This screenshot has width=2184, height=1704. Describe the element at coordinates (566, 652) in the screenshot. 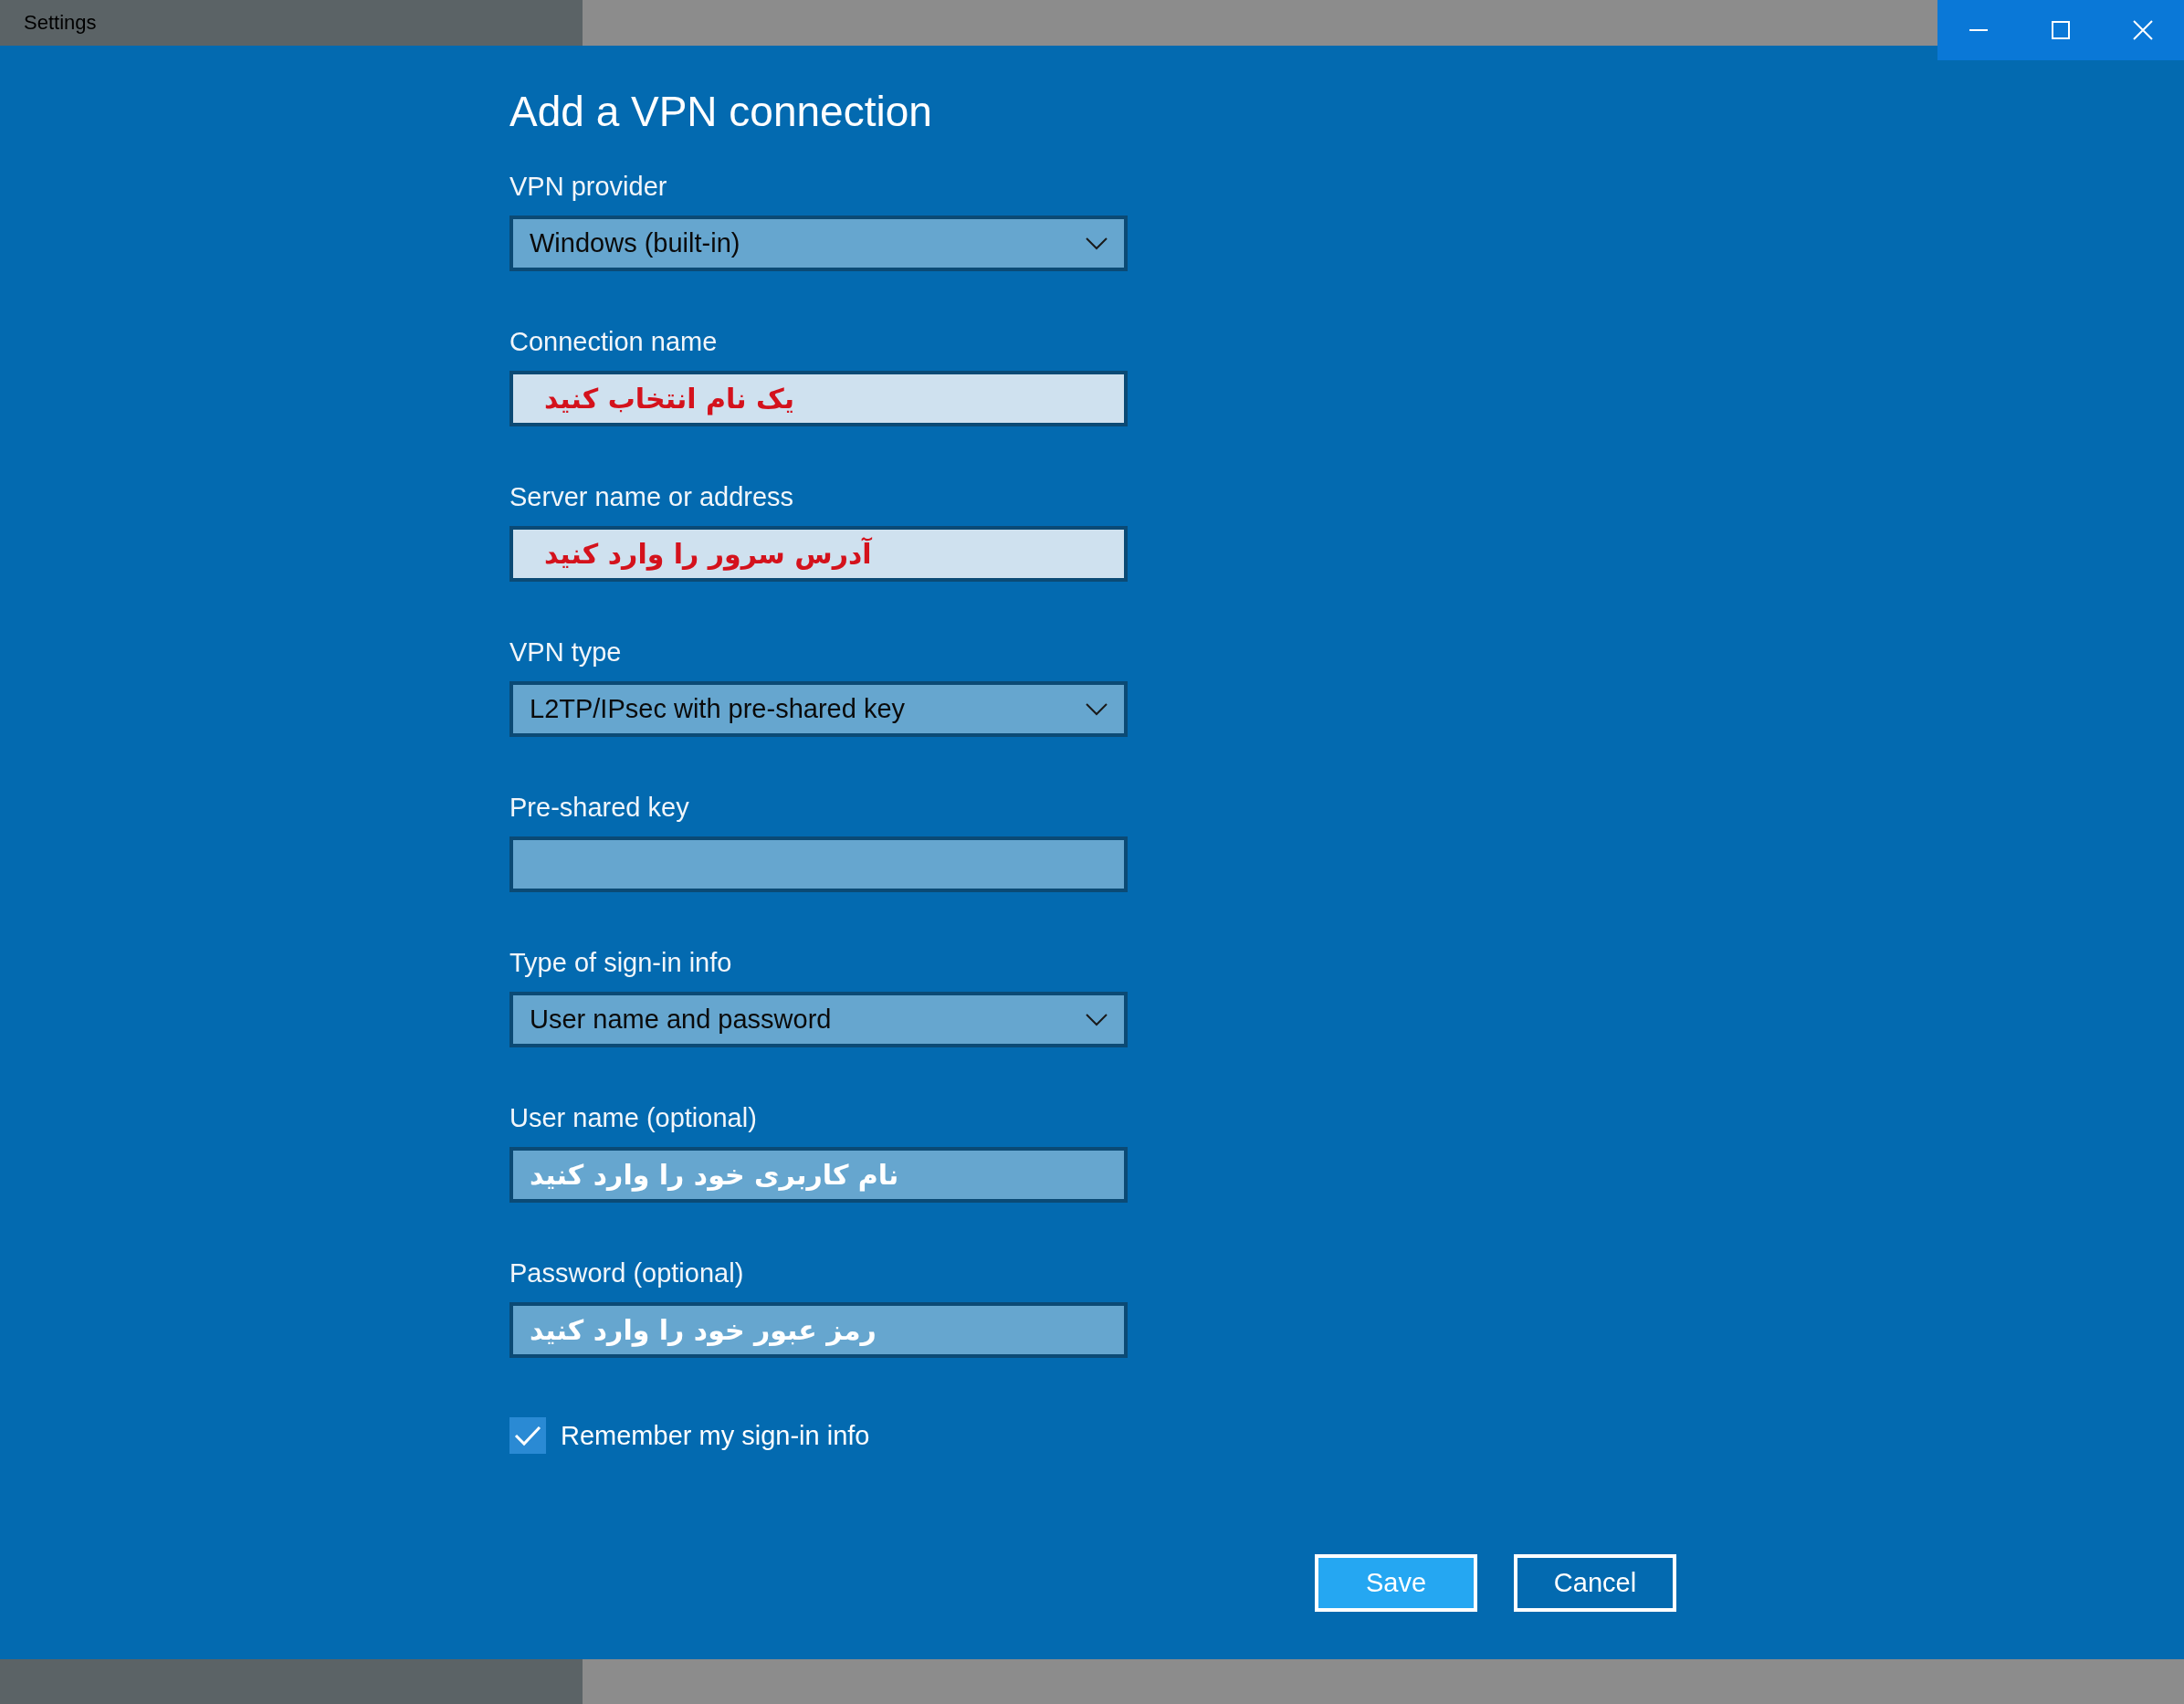

I see `field-label: VPN type` at that location.